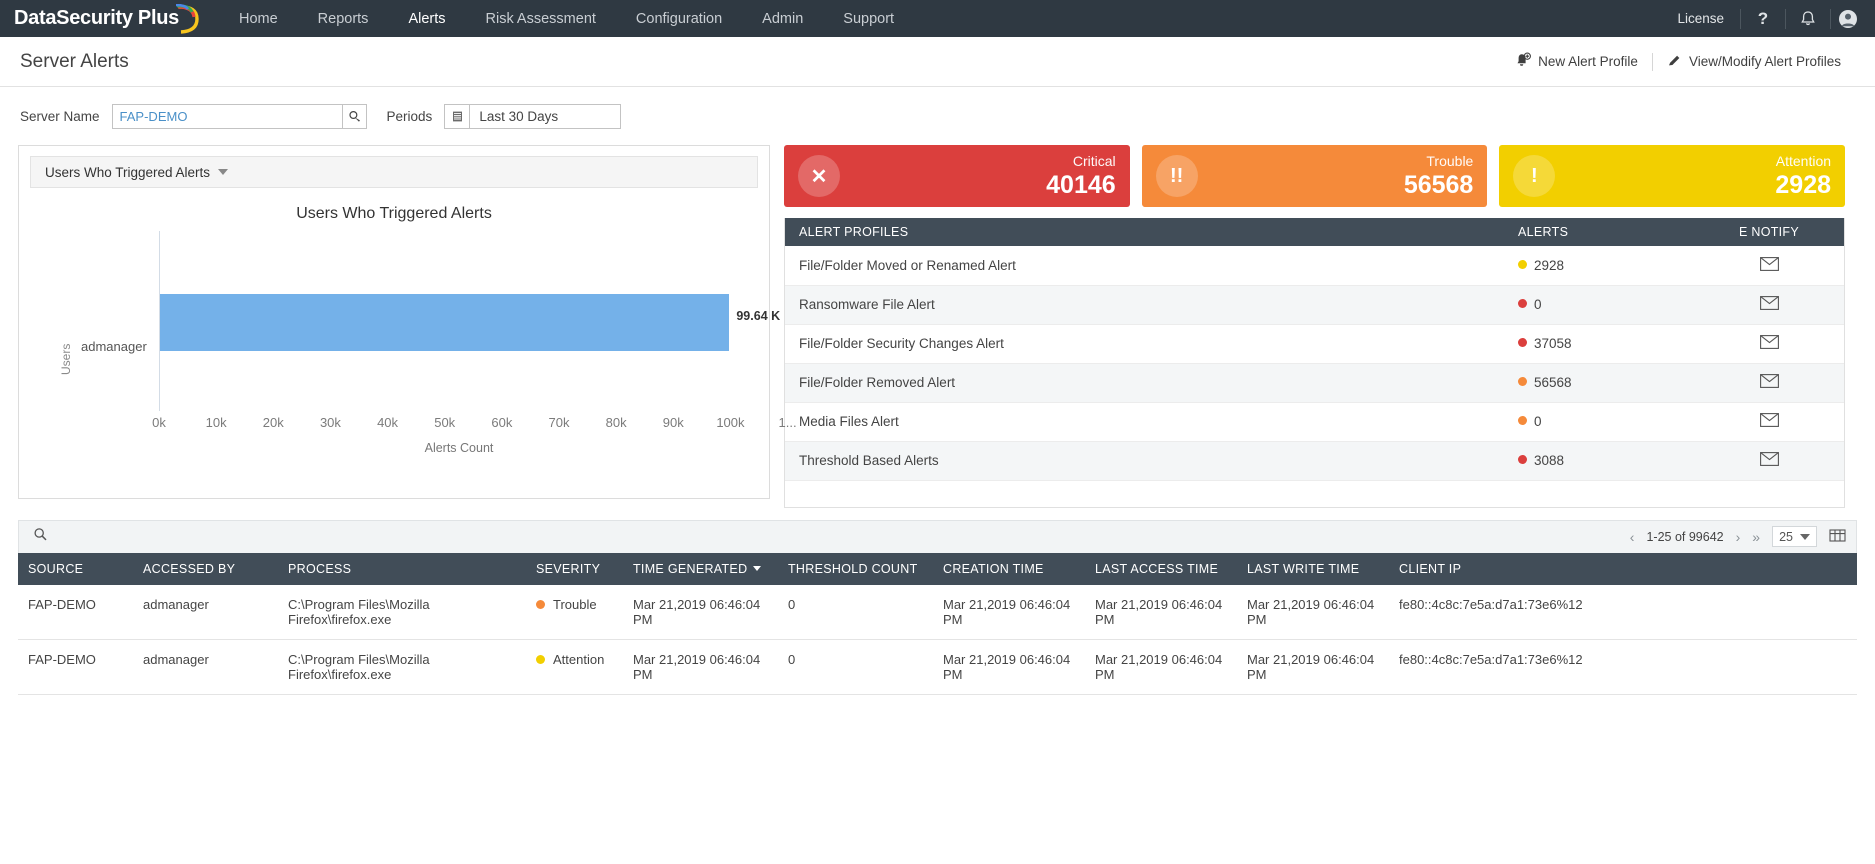  Describe the element at coordinates (1314, 344) in the screenshot. I see `table-row: File/Folder Security Changes Alert 37058` at that location.